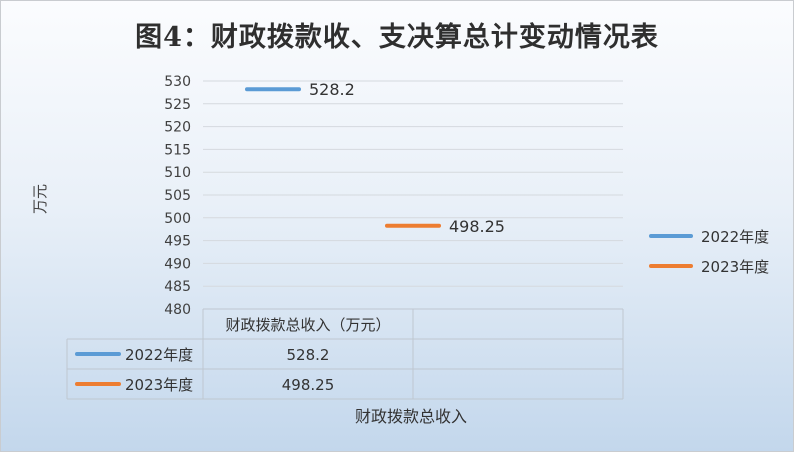  What do you see at coordinates (410, 416) in the screenshot?
I see `x-axis-title: 财政拨款总收入` at bounding box center [410, 416].